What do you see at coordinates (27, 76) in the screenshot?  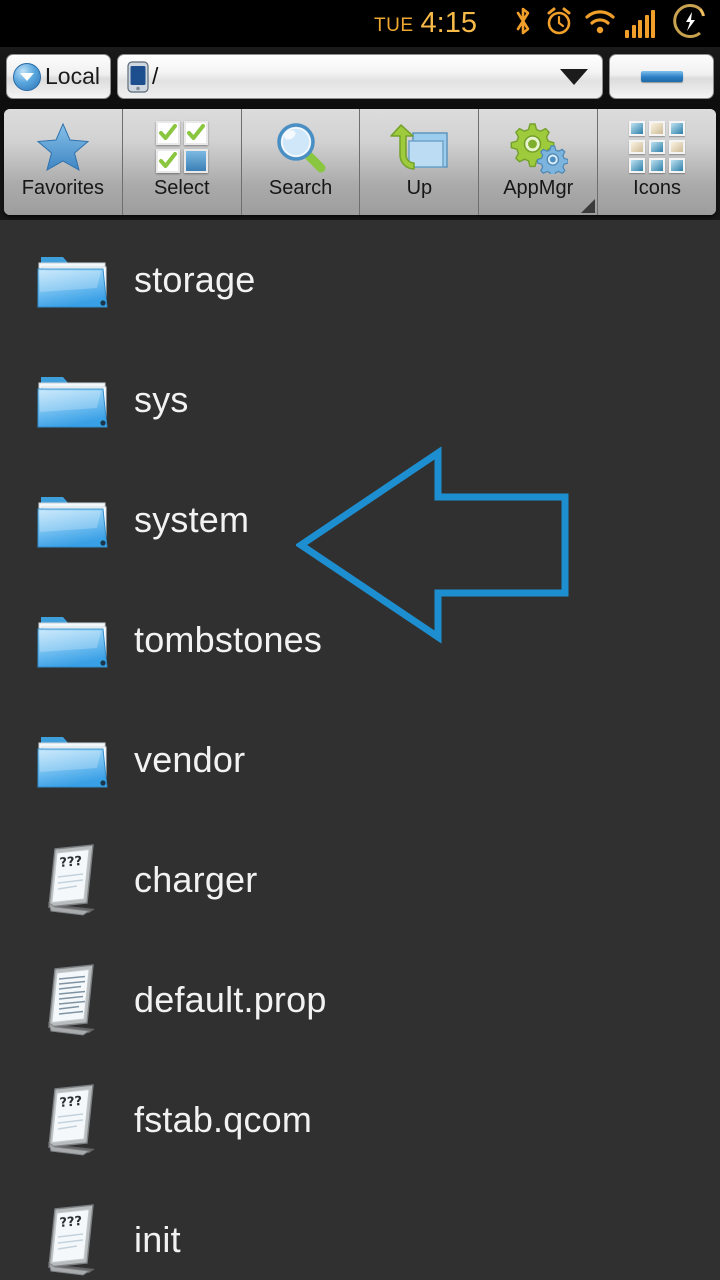 I see `chevron-down-circle-icon` at bounding box center [27, 76].